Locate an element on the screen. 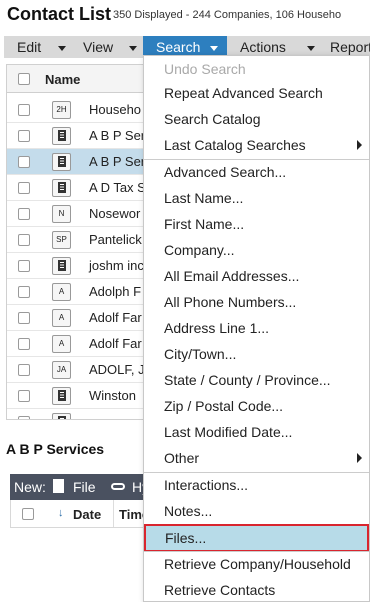  menu-item-search-catalog: Search Catalog is located at coordinates (256, 119).